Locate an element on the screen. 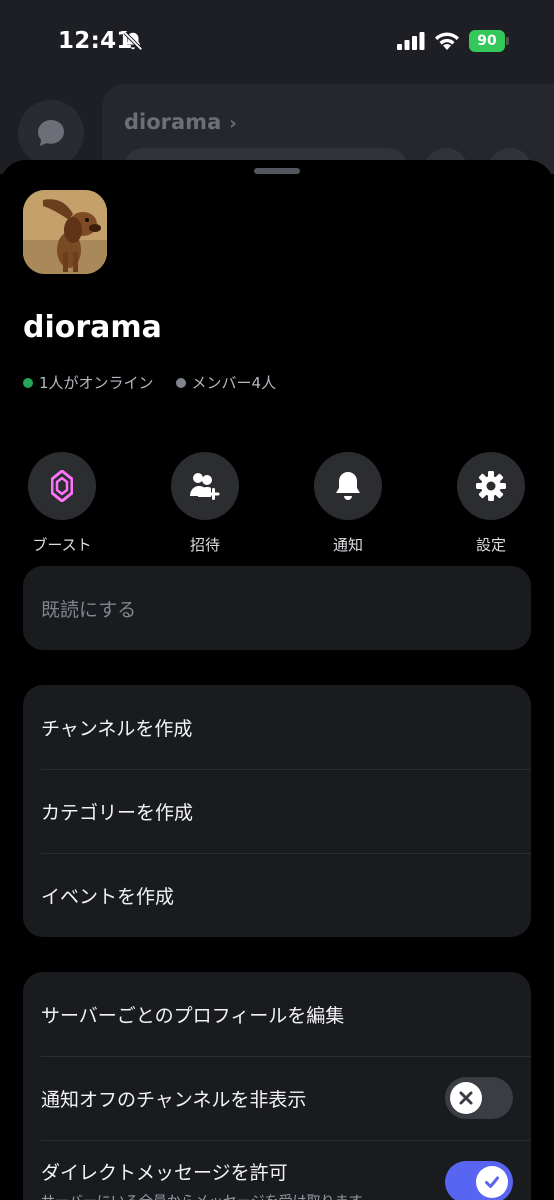 The width and height of the screenshot is (554, 1200). direct-messages-button is located at coordinates (51, 133).